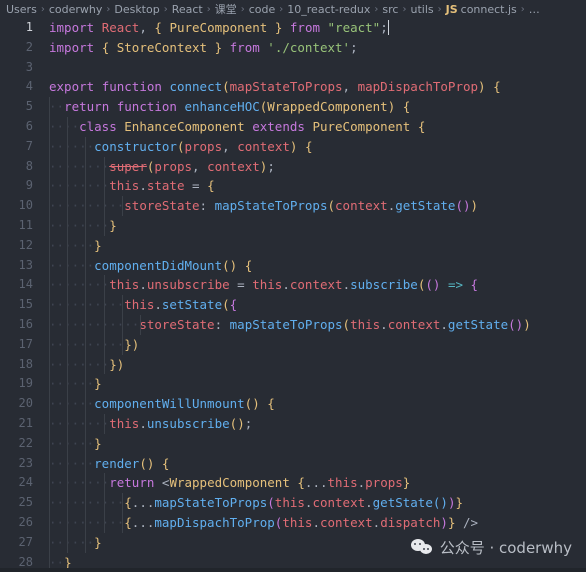 This screenshot has height=572, width=586. I want to click on code-token: this, so click(267, 285).